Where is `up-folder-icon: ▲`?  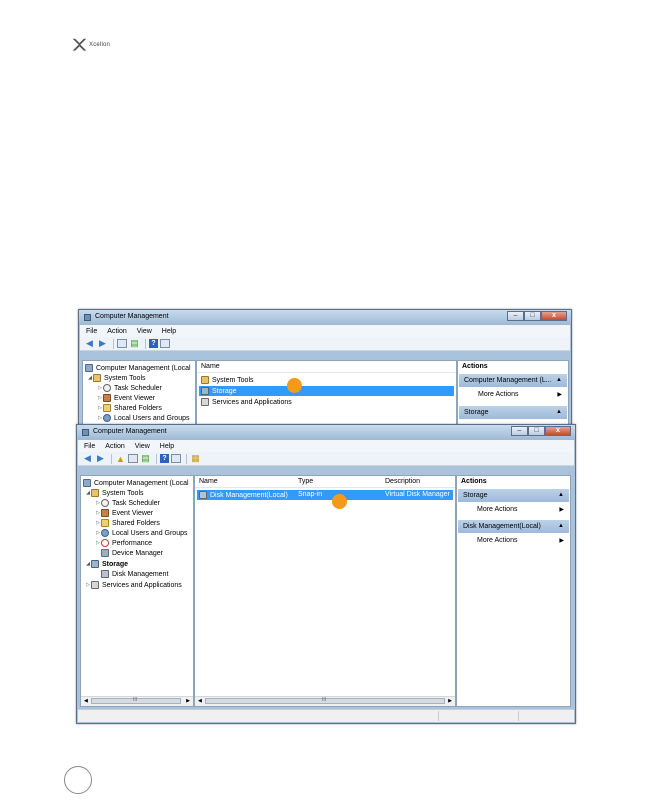 up-folder-icon: ▲ is located at coordinates (120, 459).